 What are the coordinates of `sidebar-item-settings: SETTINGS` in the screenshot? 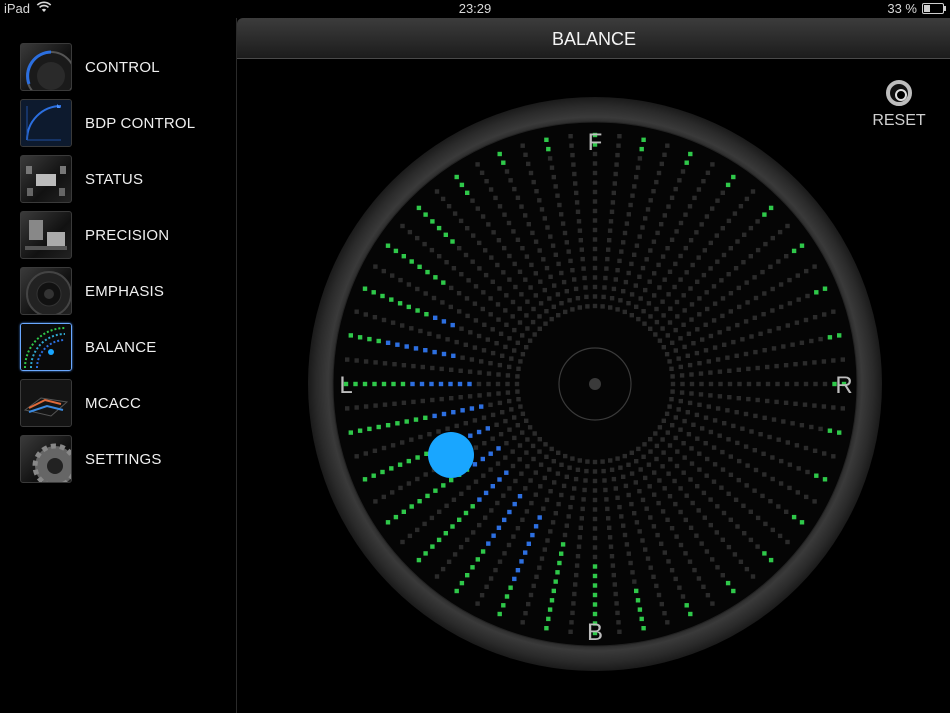 It's located at (125, 459).